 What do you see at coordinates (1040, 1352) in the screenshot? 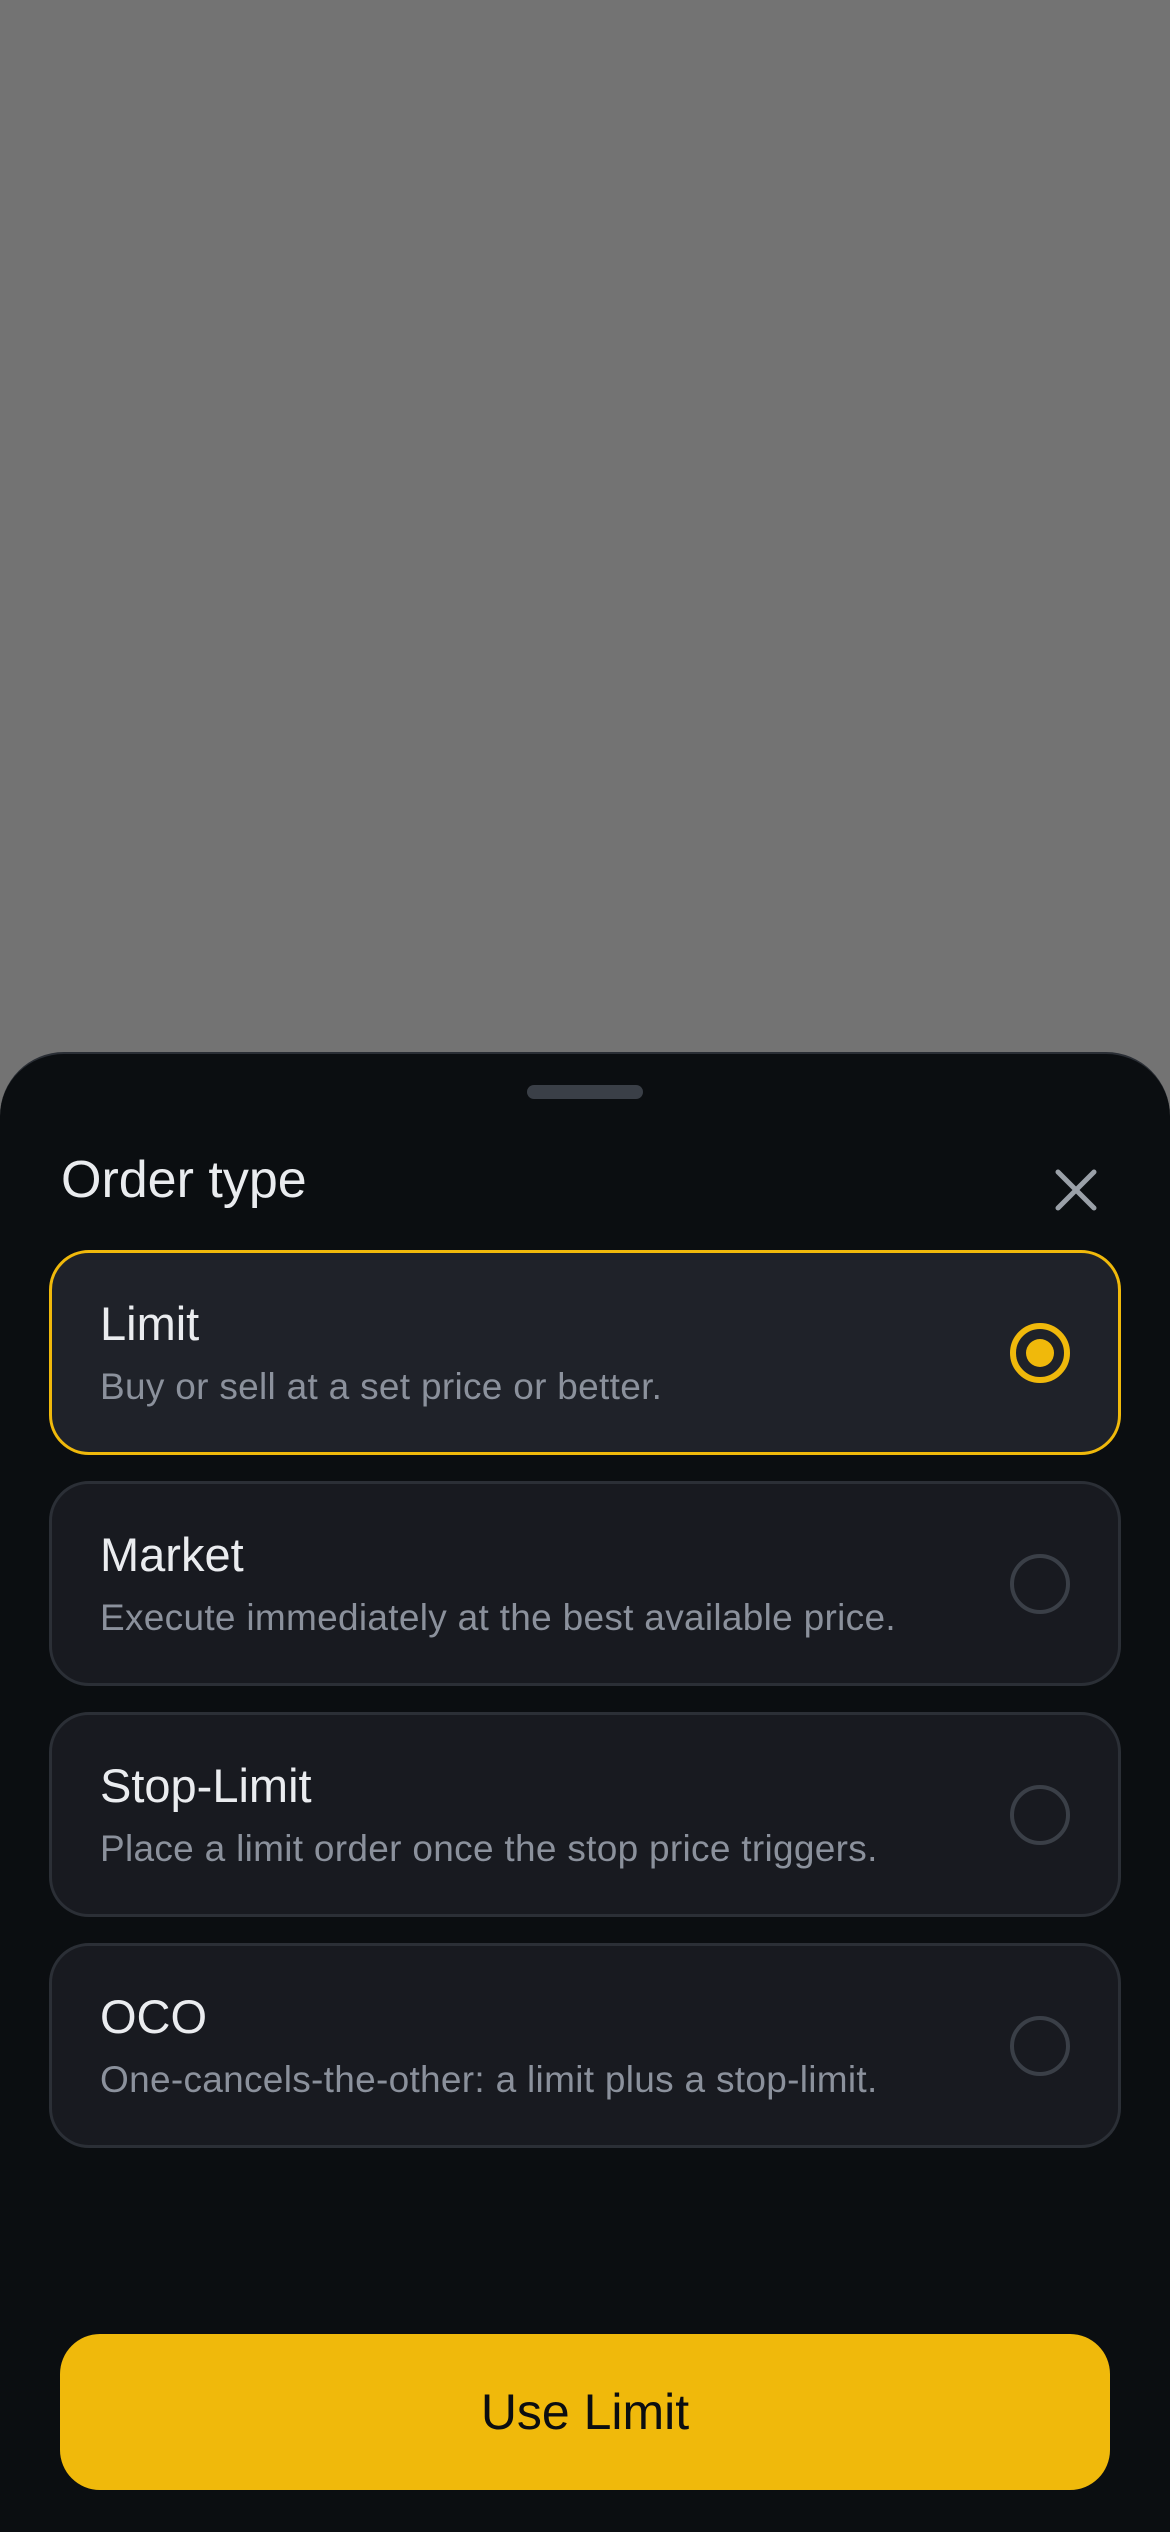
I see `radio-selected` at bounding box center [1040, 1352].